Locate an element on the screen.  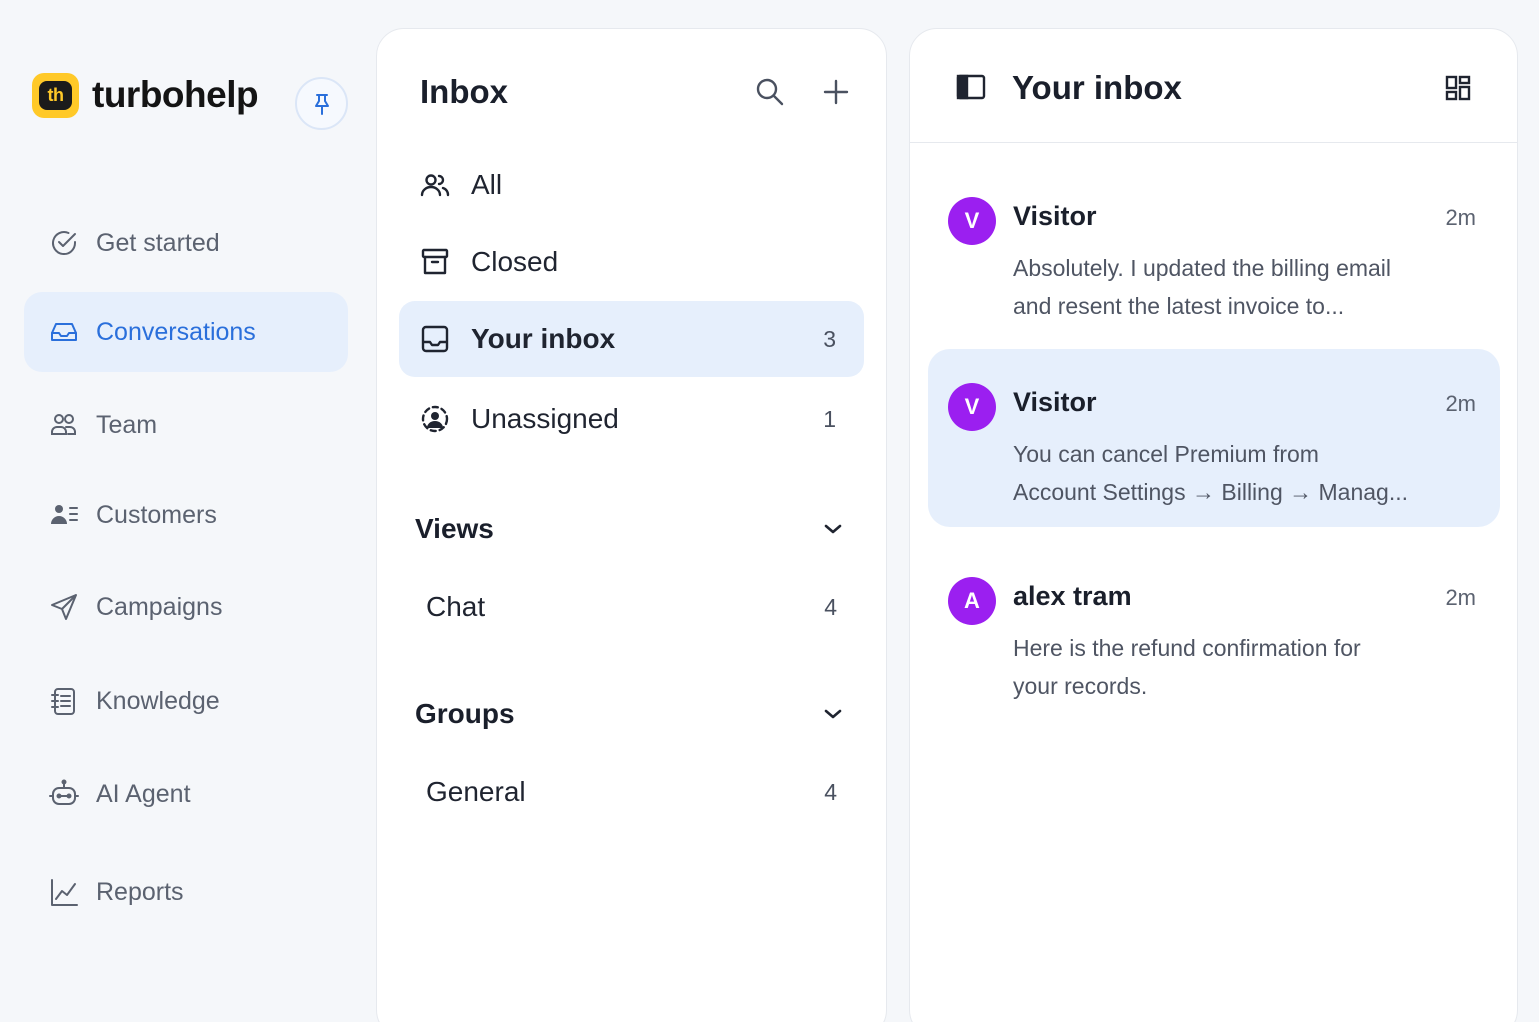
sidebar-item-label: Get started is located at coordinates (158, 242).